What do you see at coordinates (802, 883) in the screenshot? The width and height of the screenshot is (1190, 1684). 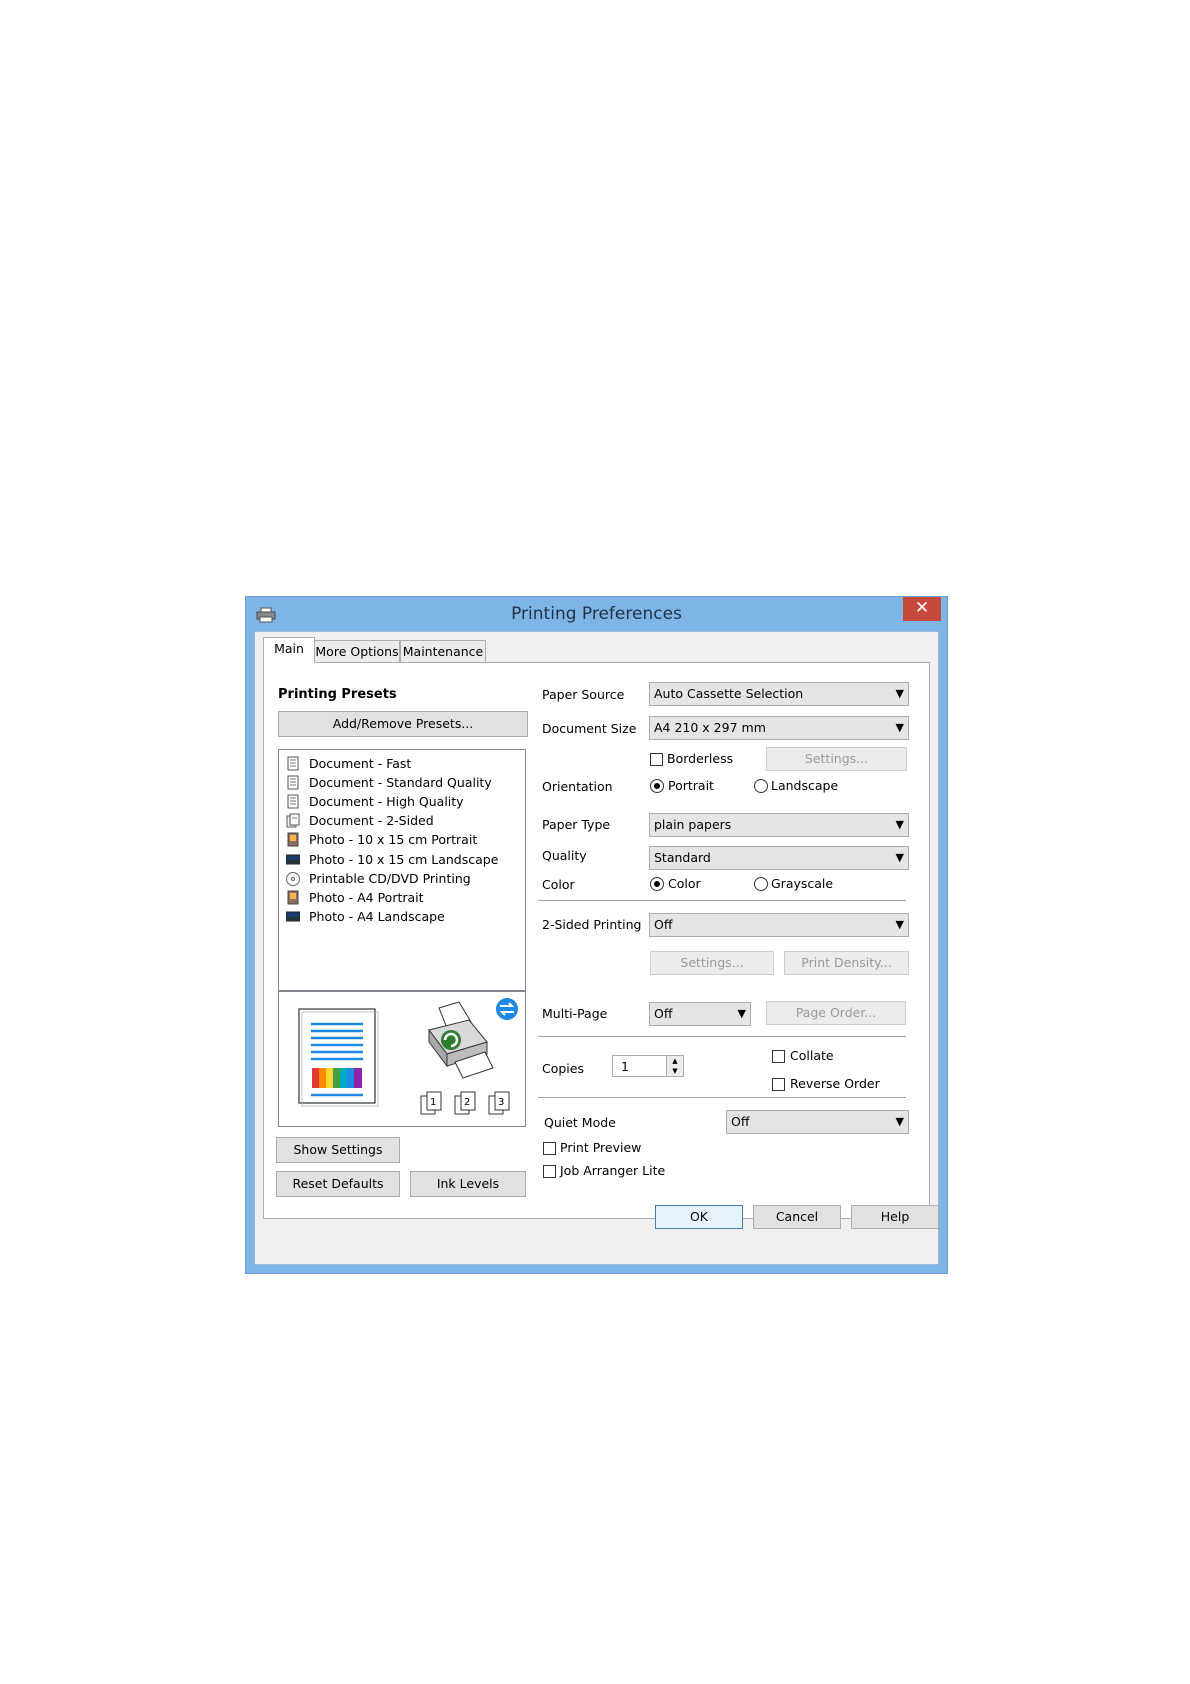 I see `grayscale-label: Grayscale` at bounding box center [802, 883].